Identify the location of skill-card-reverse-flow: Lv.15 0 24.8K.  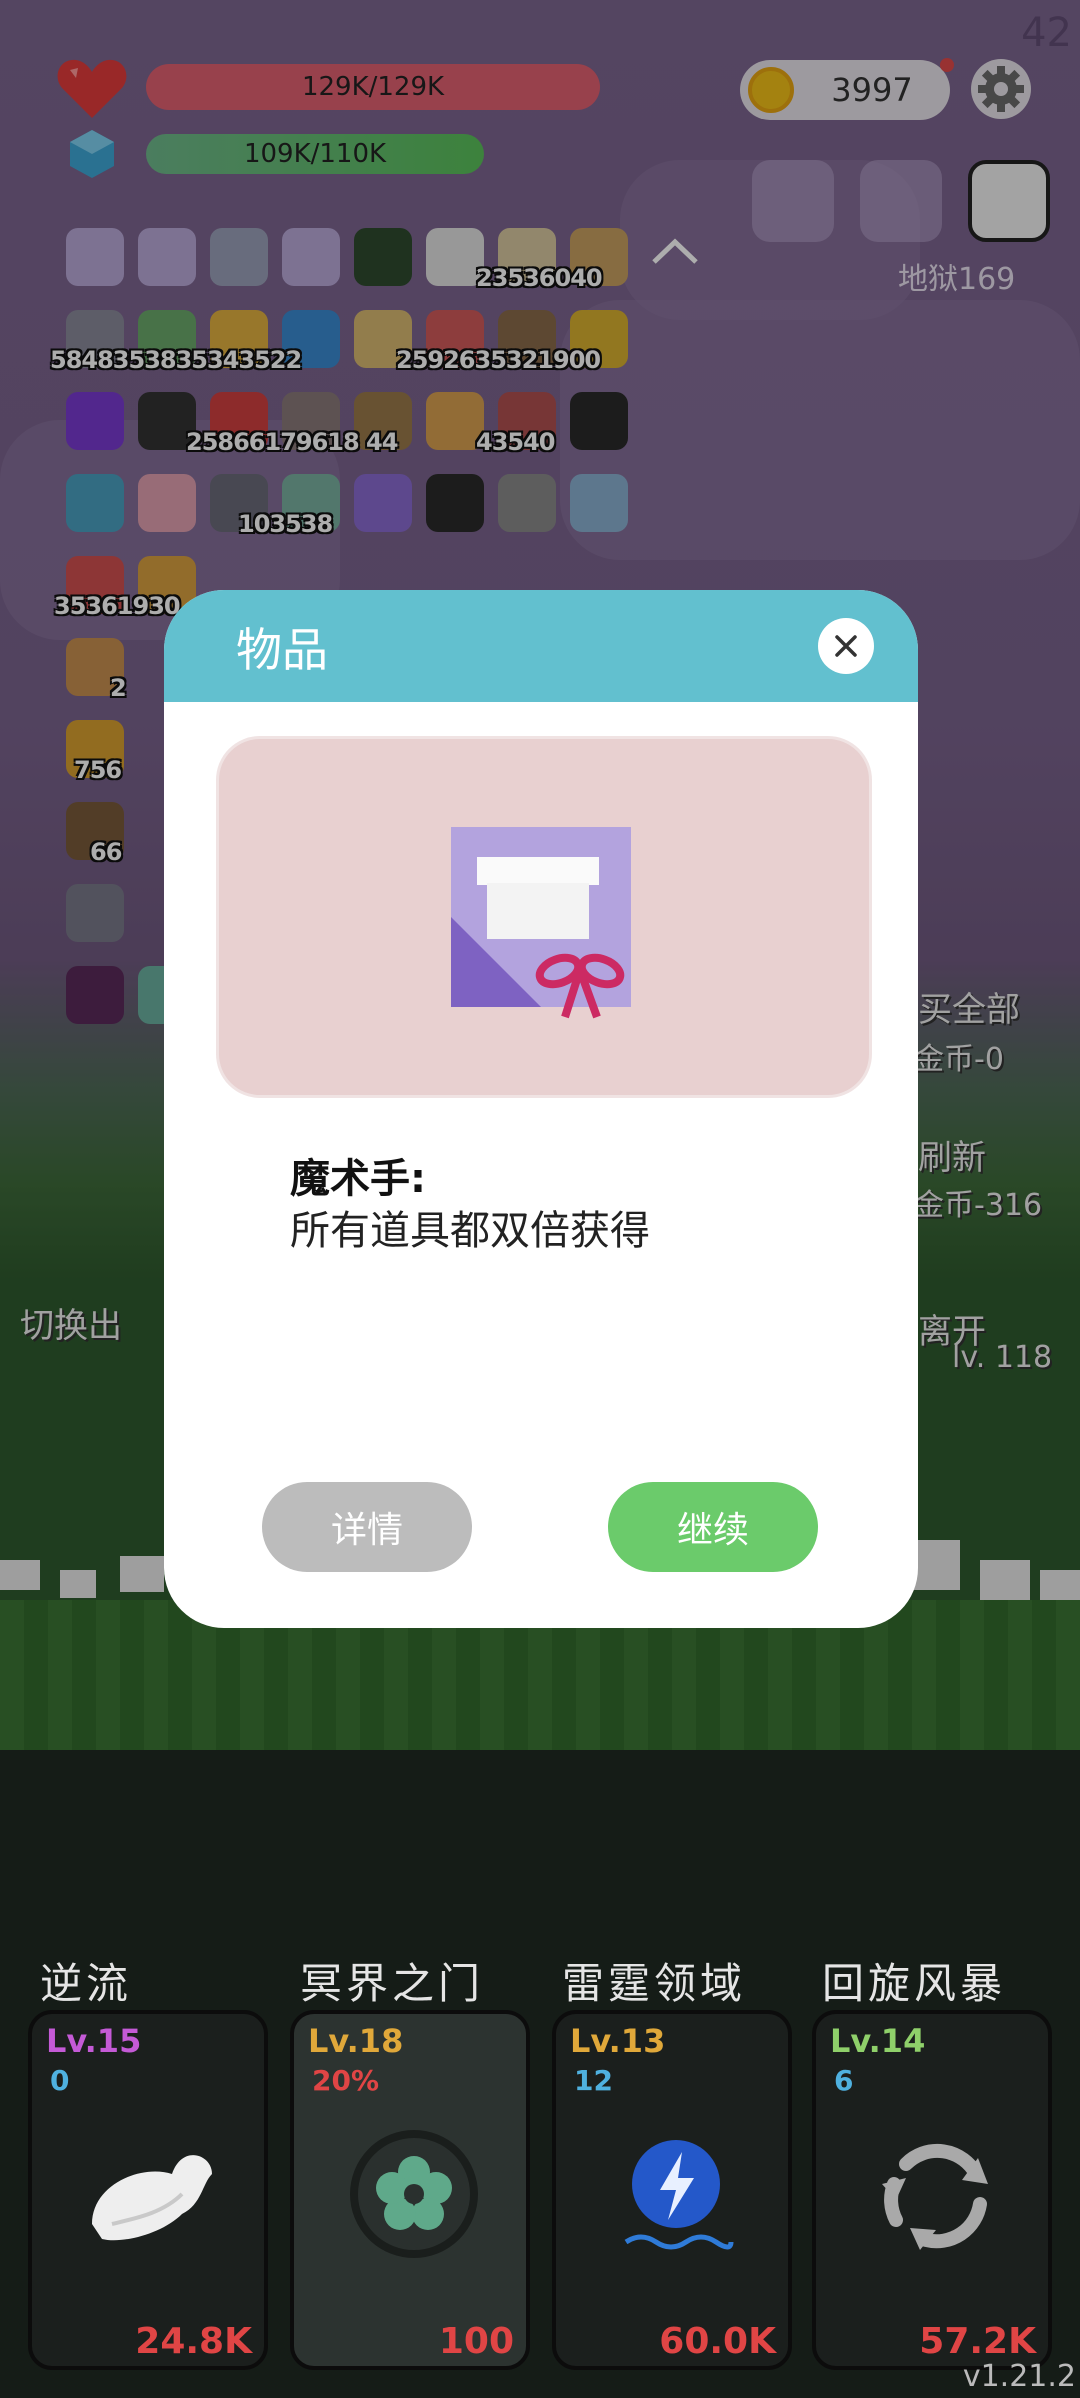
(148, 2190).